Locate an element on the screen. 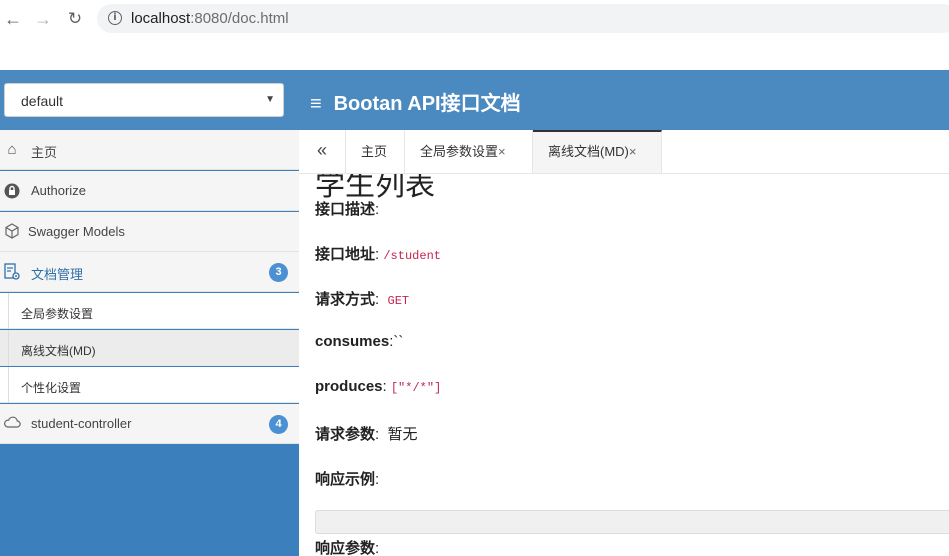 This screenshot has height=556, width=949. app-title: ≡ Bootan API接口文档 is located at coordinates (415, 104).